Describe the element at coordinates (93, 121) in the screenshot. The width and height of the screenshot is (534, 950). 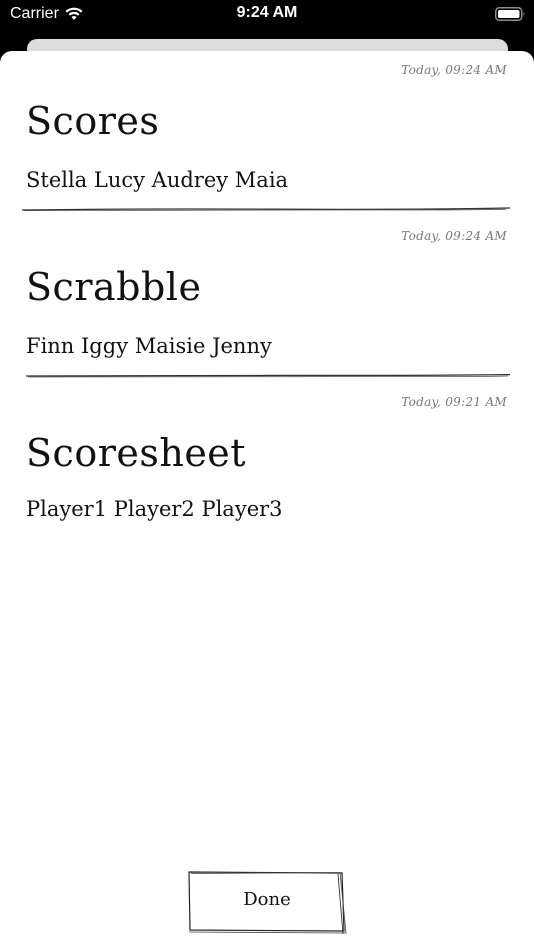
I see `entry-title: Scores` at that location.